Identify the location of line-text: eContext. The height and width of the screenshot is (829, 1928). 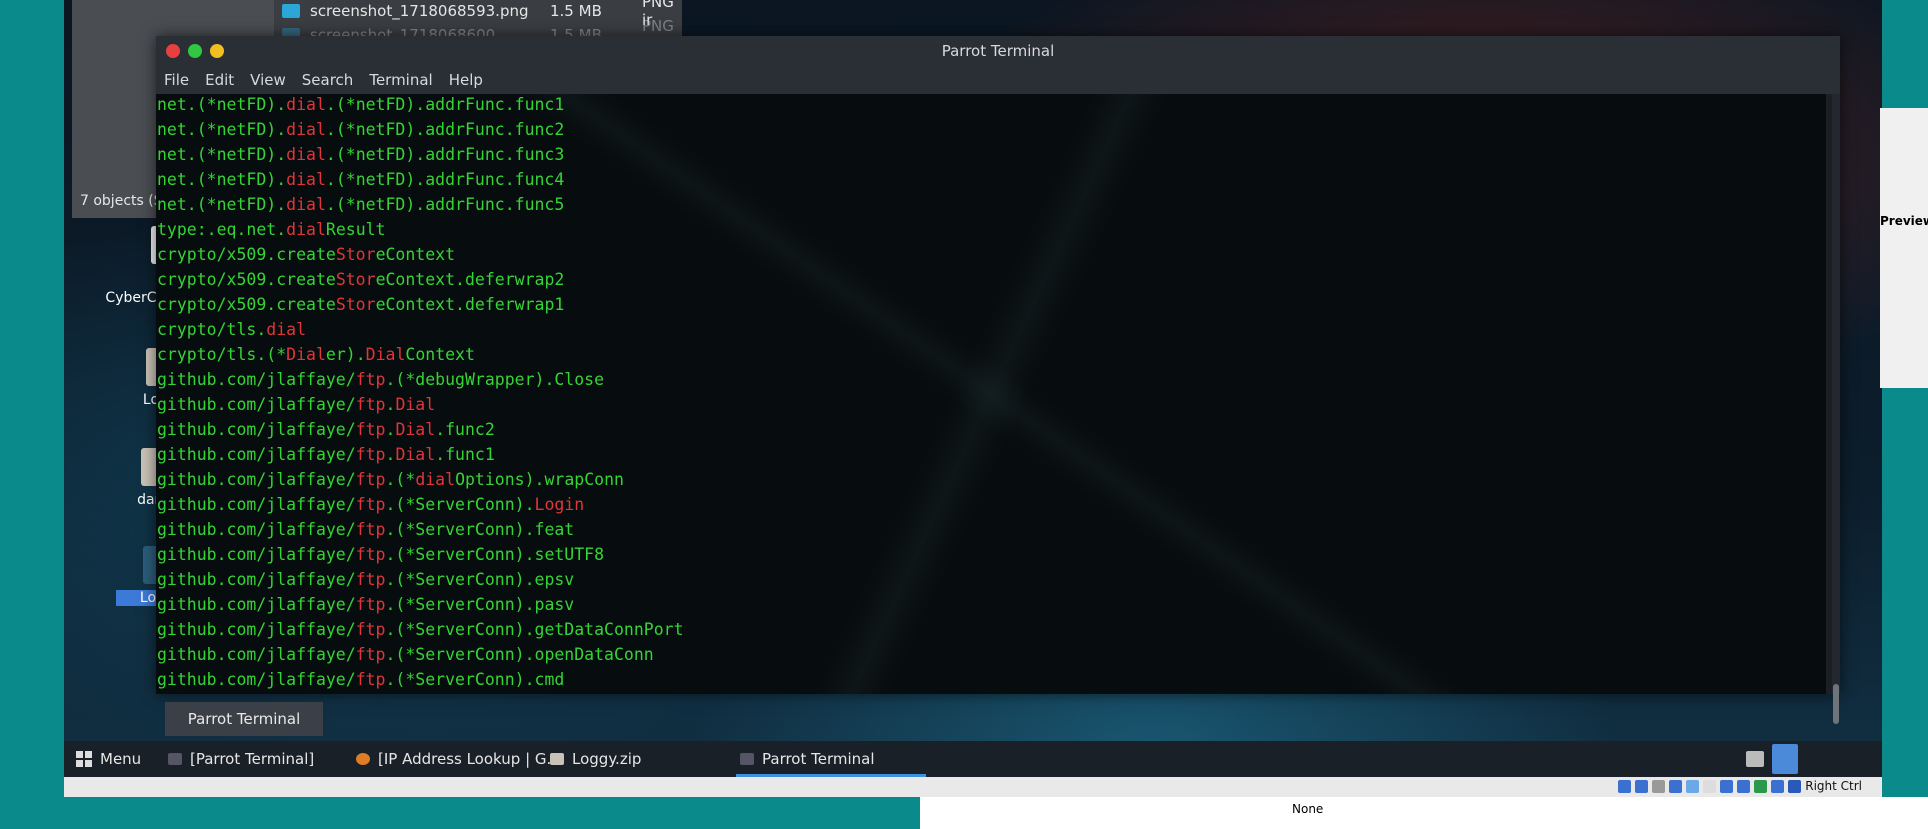
(415, 254).